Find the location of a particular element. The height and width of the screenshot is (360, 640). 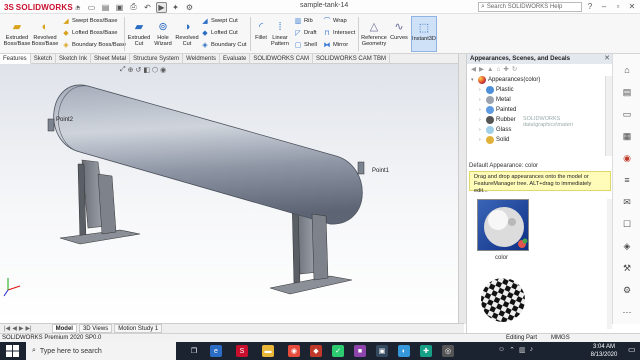

swept-cut-button: ◢ Swept Cut is located at coordinates (219, 21).